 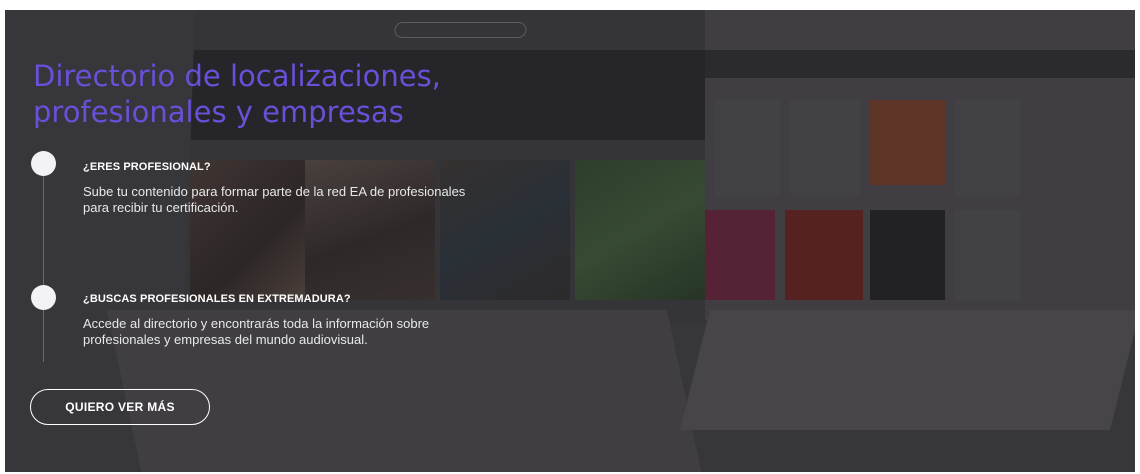 I want to click on item-title-buscas: ¿BUSCAS PROFESIONALES EN EXTREMADURA?, so click(x=217, y=299).